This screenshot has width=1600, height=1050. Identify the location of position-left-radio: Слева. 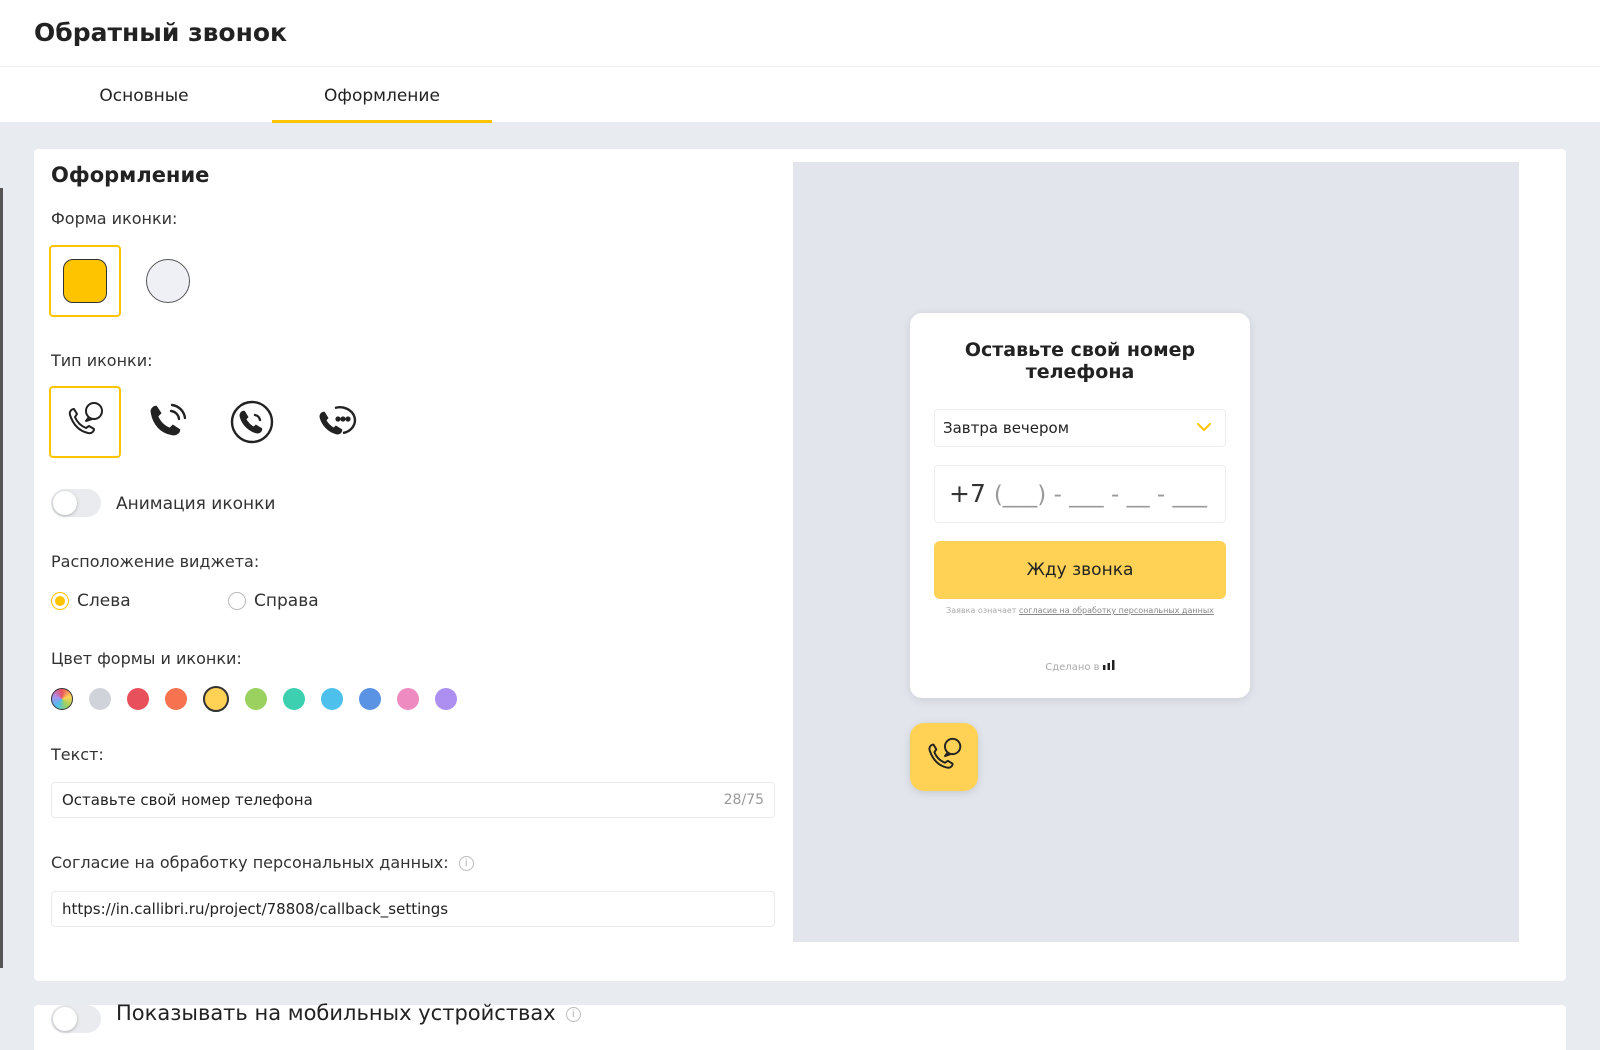
(91, 601).